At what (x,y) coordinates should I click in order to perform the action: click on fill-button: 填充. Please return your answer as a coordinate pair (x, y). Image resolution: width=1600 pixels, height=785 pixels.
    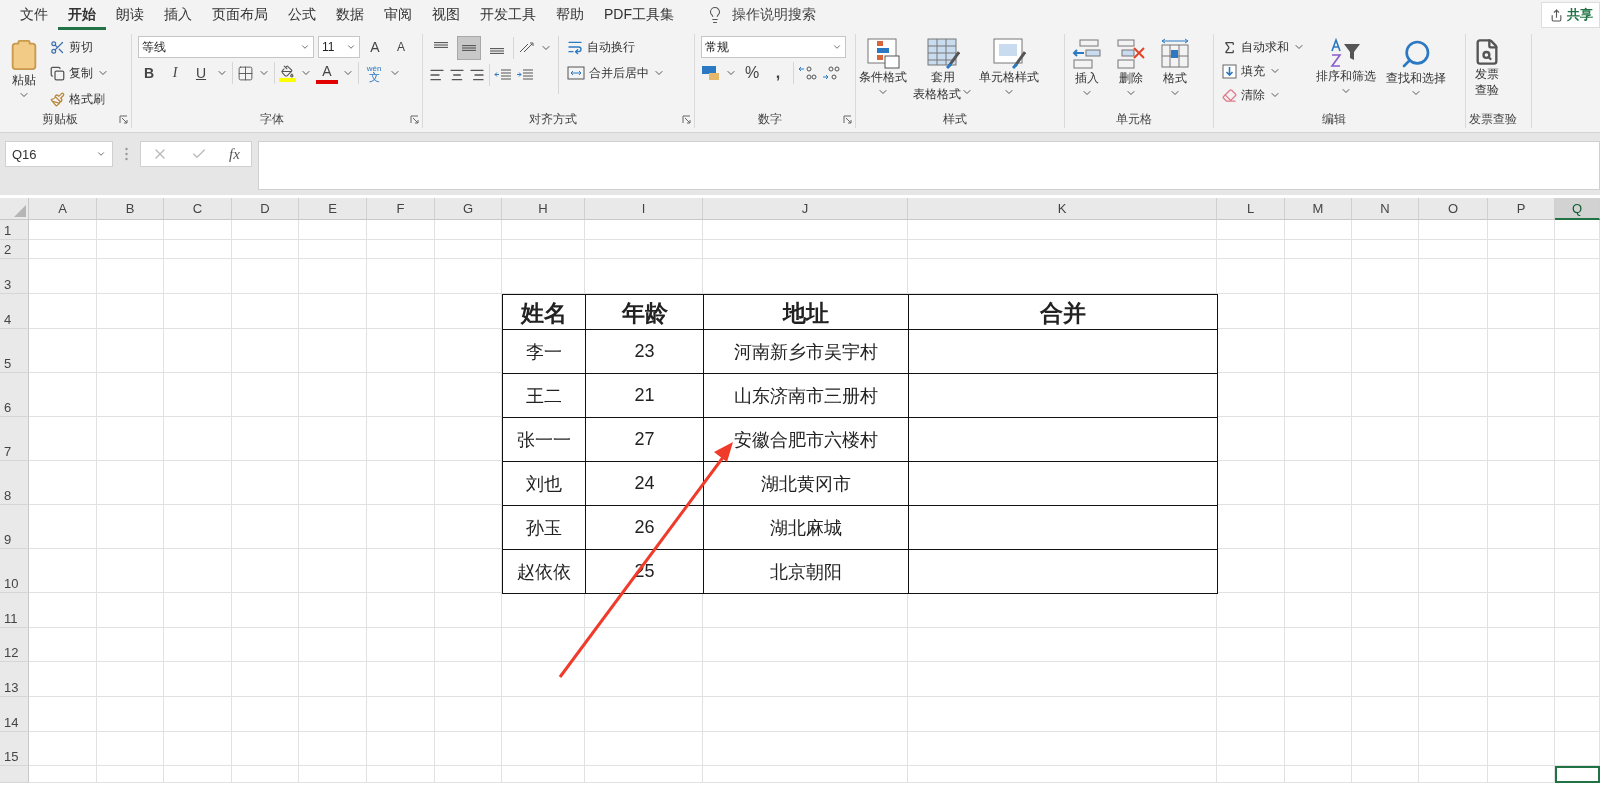
    Looking at the image, I should click on (1263, 71).